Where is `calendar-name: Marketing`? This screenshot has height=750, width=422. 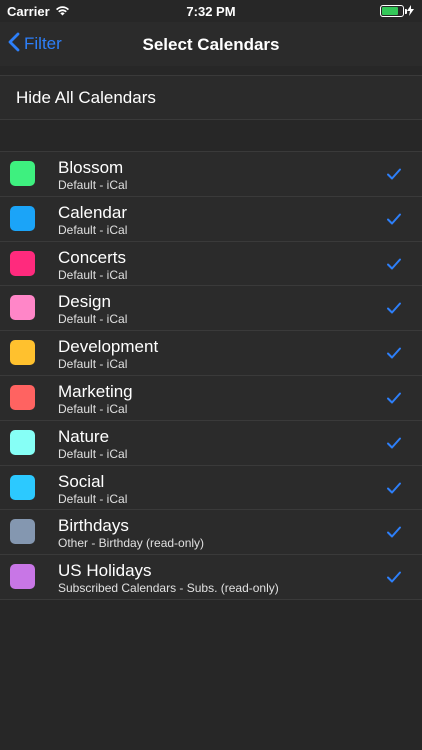 calendar-name: Marketing is located at coordinates (95, 391).